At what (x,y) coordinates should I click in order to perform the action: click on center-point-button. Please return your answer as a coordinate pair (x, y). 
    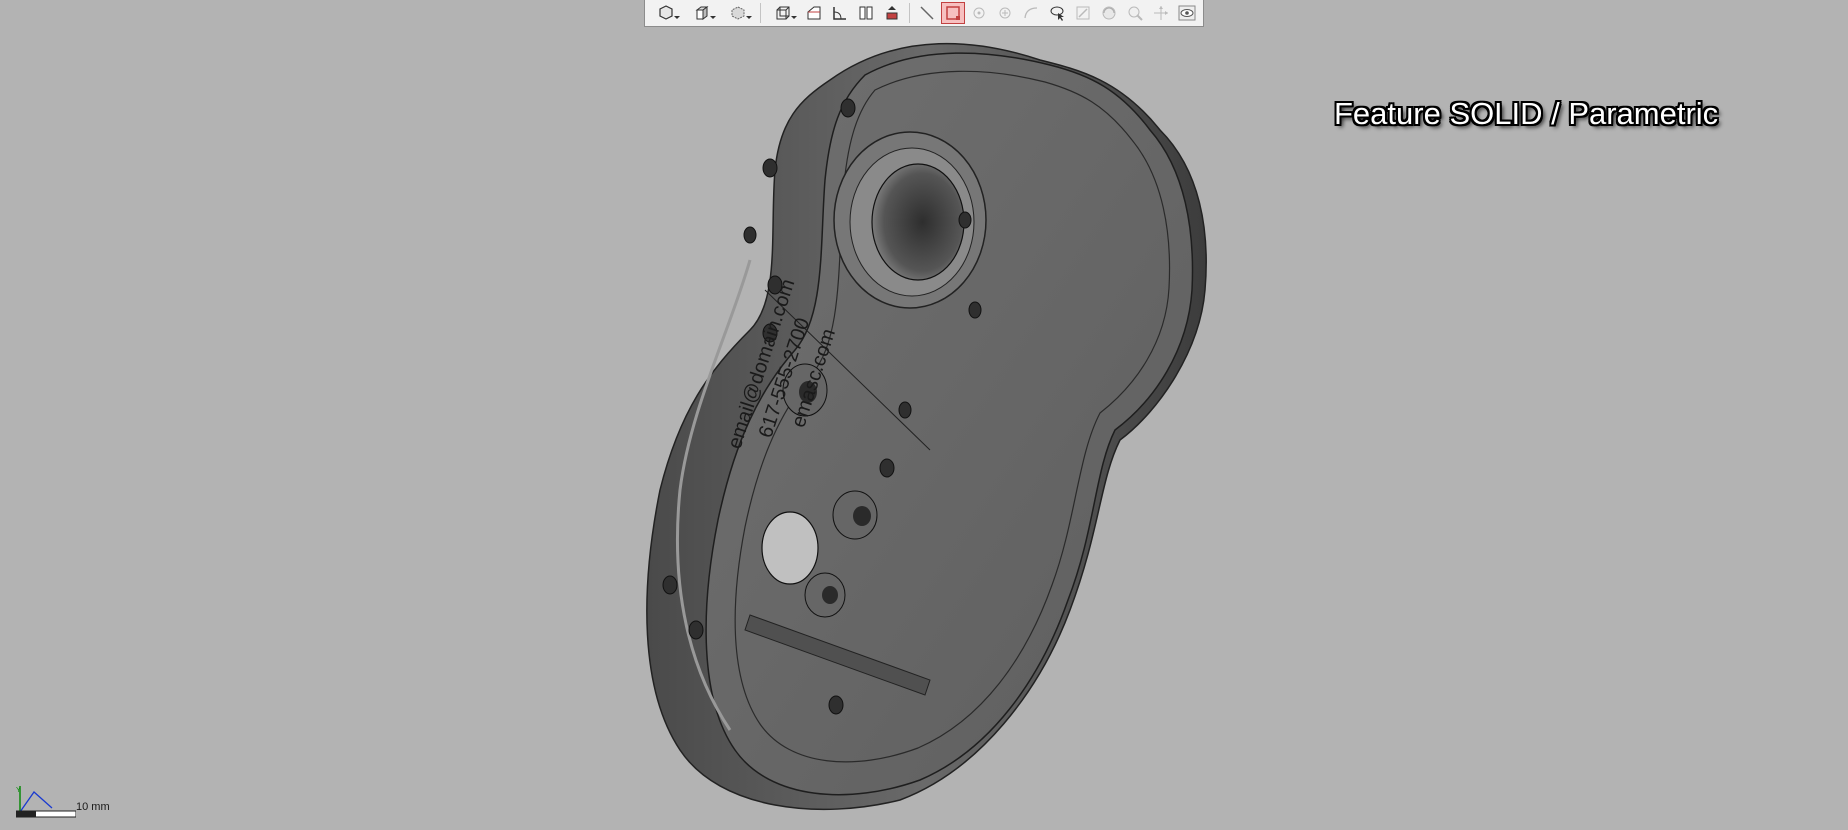
    Looking at the image, I should click on (1005, 13).